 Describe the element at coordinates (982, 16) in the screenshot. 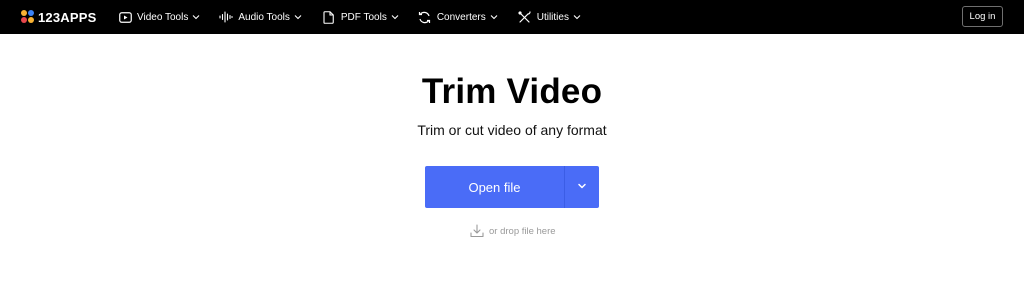

I see `login-button: Log in` at that location.